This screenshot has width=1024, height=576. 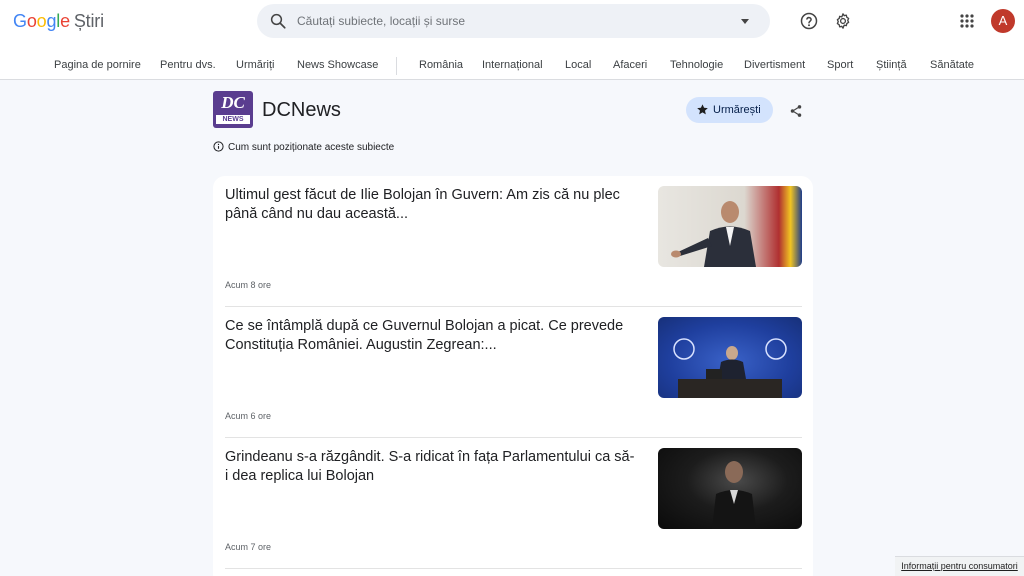 I want to click on nav-item-home: Pagina de pornire, so click(x=97, y=65).